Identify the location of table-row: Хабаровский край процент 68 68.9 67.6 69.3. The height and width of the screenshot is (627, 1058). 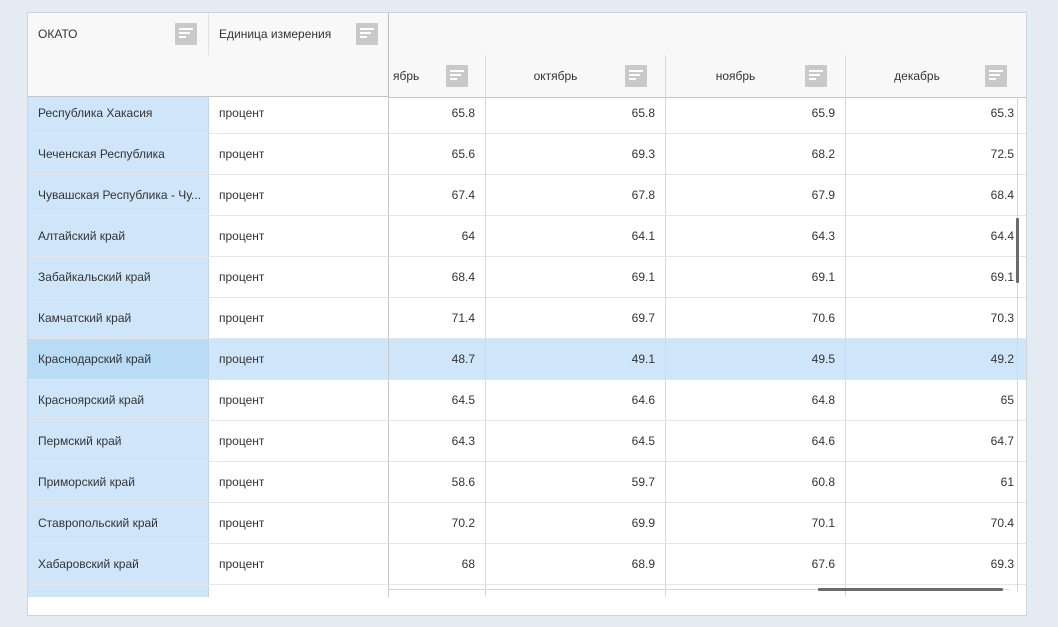
(527, 564).